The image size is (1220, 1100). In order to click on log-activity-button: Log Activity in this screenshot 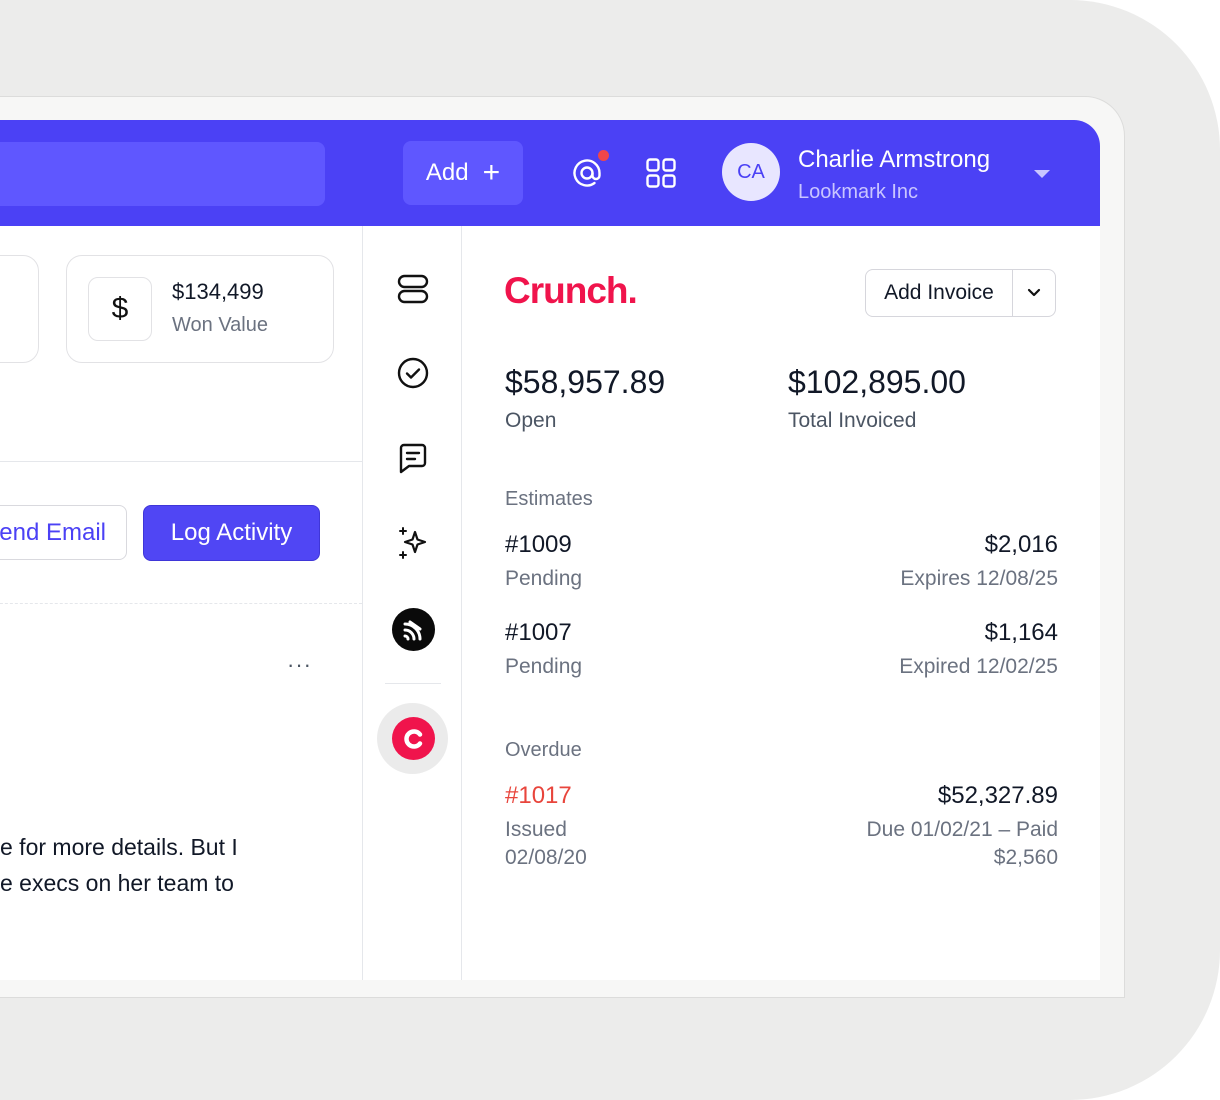, I will do `click(231, 533)`.